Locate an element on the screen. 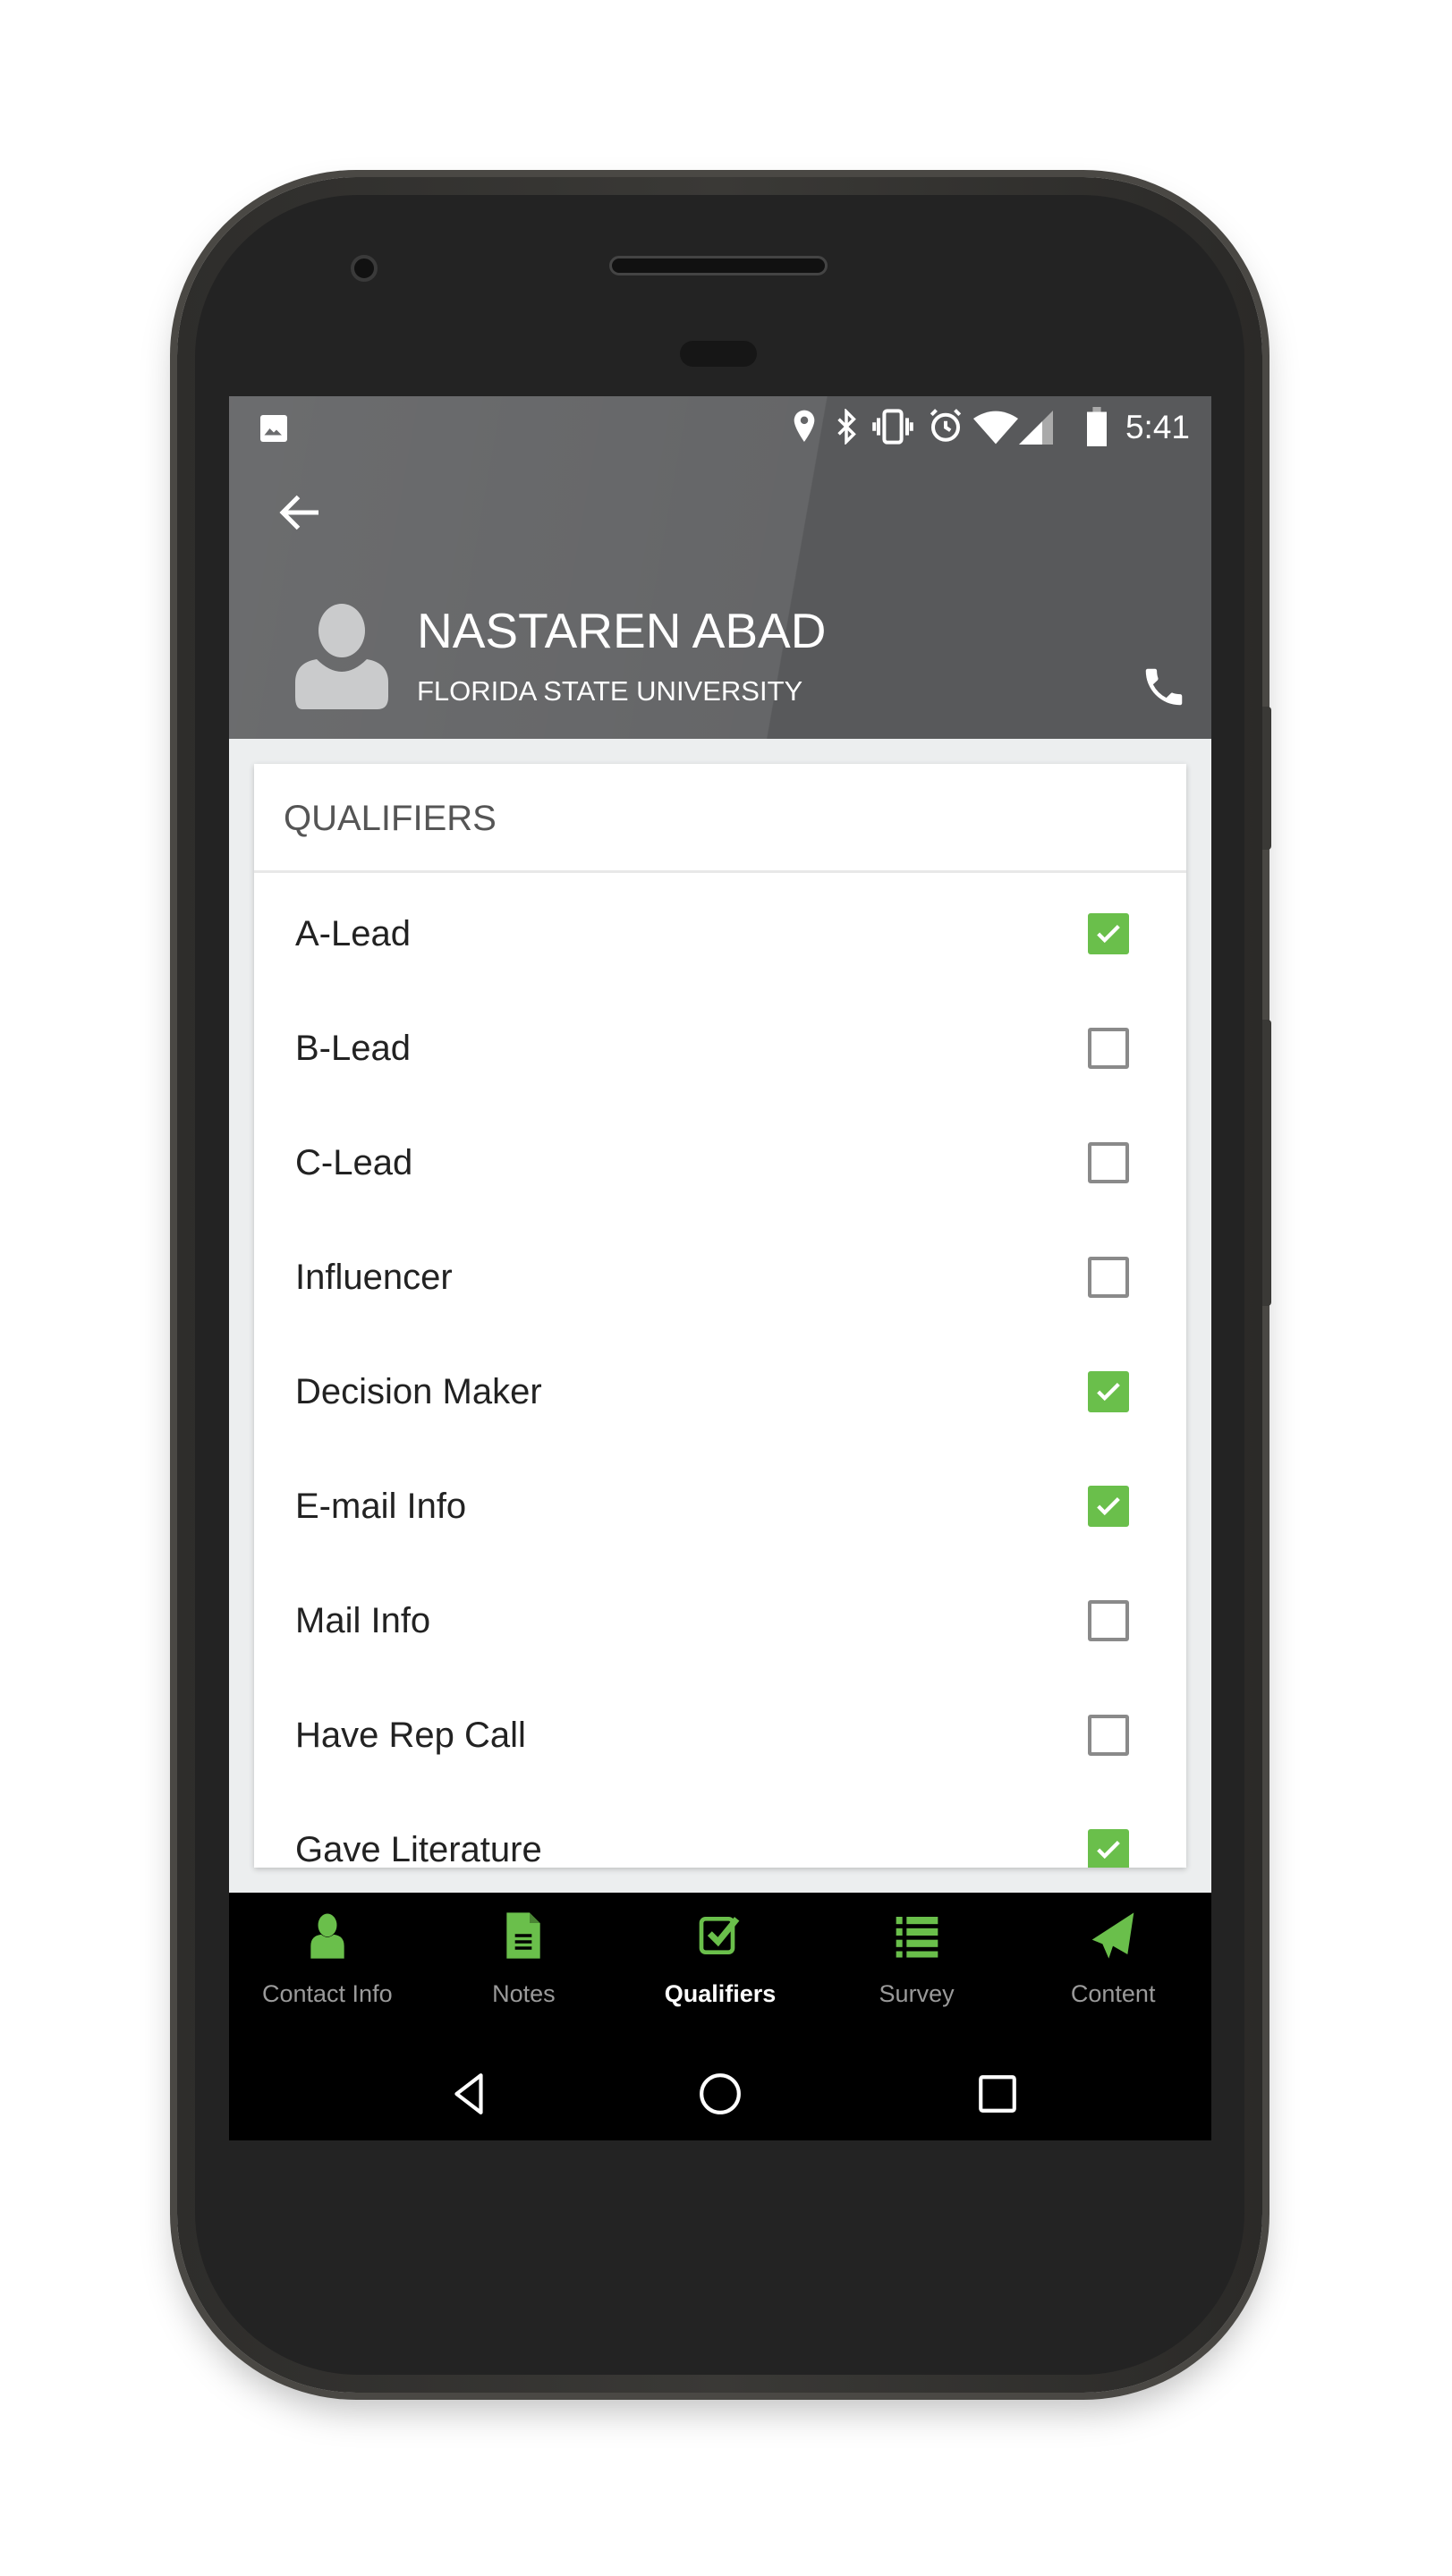 This screenshot has height=2576, width=1452. volume-button is located at coordinates (1266, 1163).